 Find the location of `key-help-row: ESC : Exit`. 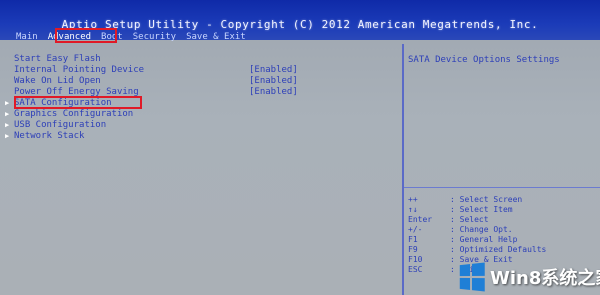

key-help-row: ESC : Exit is located at coordinates (443, 270).